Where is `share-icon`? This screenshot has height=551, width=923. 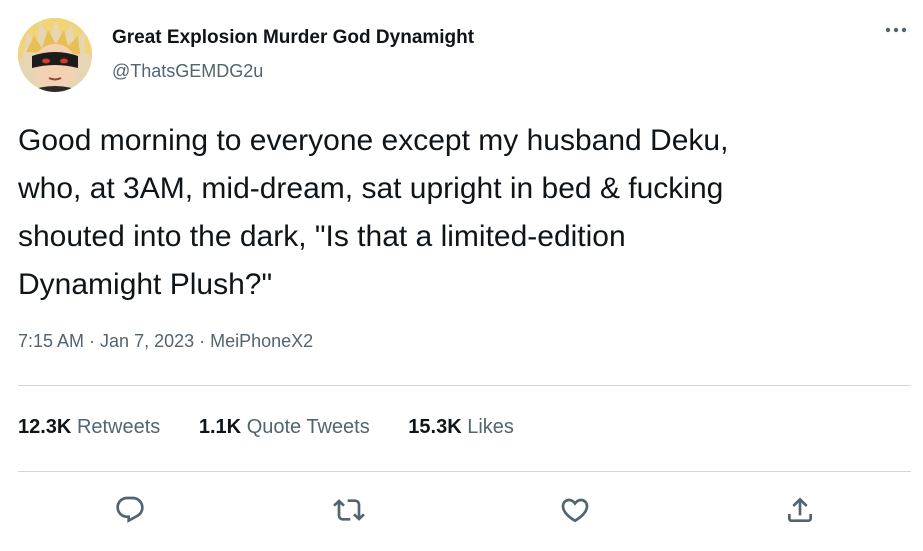
share-icon is located at coordinates (800, 509).